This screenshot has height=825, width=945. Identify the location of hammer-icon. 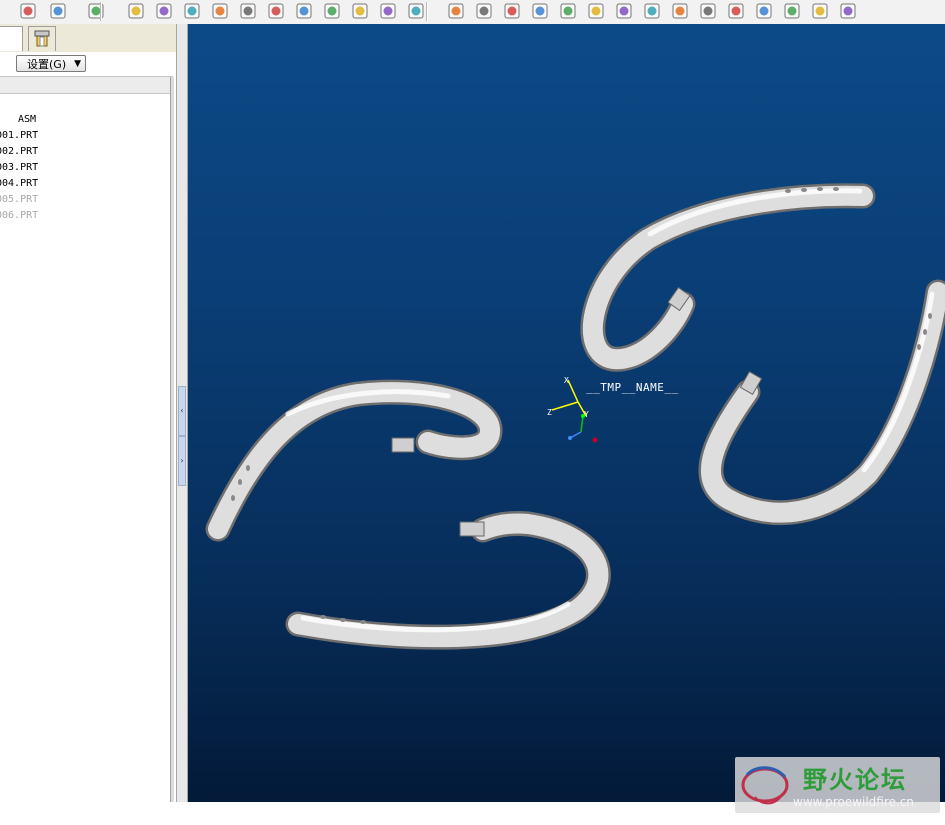
(42, 38).